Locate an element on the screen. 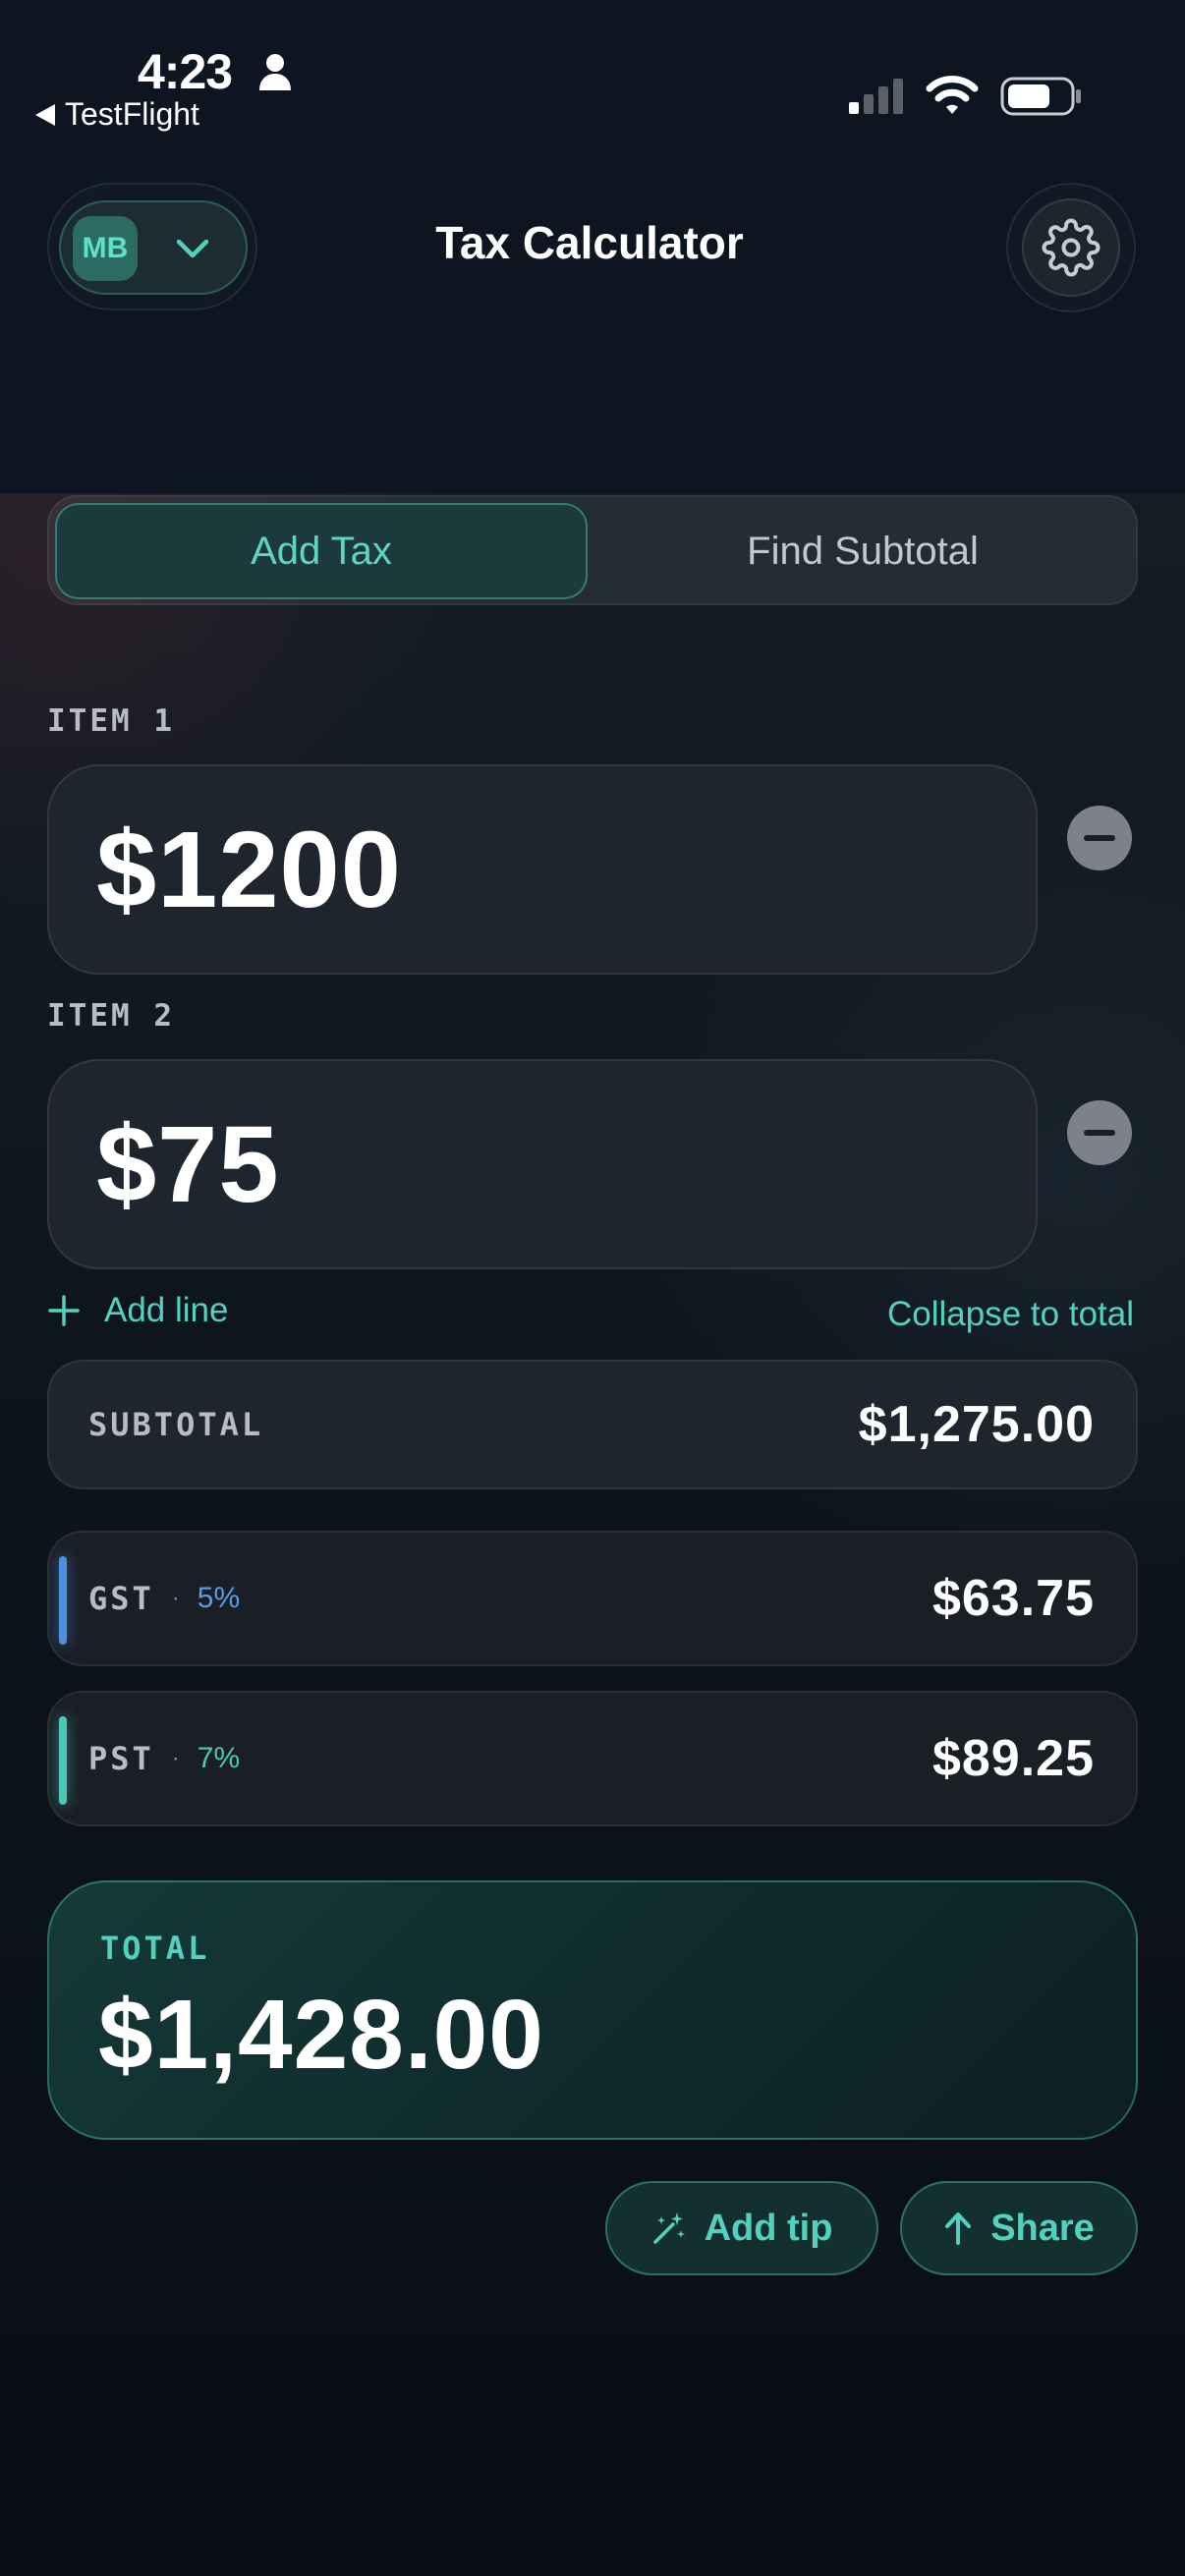 Image resolution: width=1185 pixels, height=2576 pixels. item-2-amount-field: $75 is located at coordinates (542, 1164).